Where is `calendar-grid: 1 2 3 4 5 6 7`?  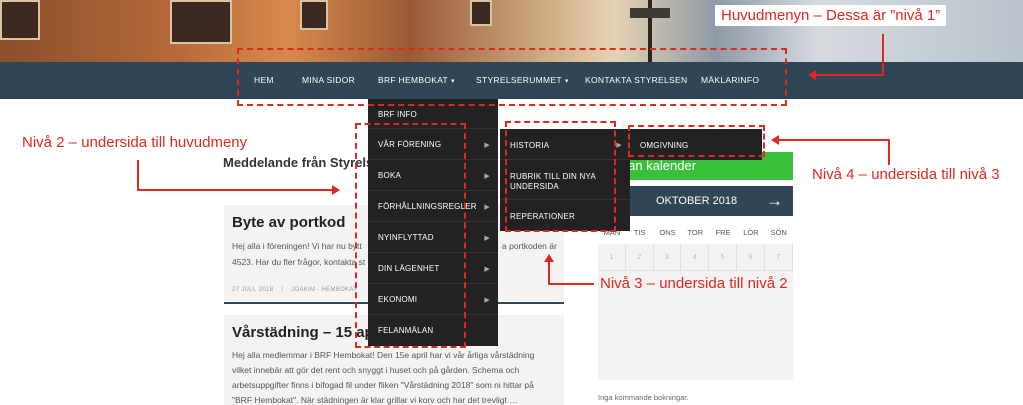
calendar-grid: 1 2 3 4 5 6 7 is located at coordinates (695, 312).